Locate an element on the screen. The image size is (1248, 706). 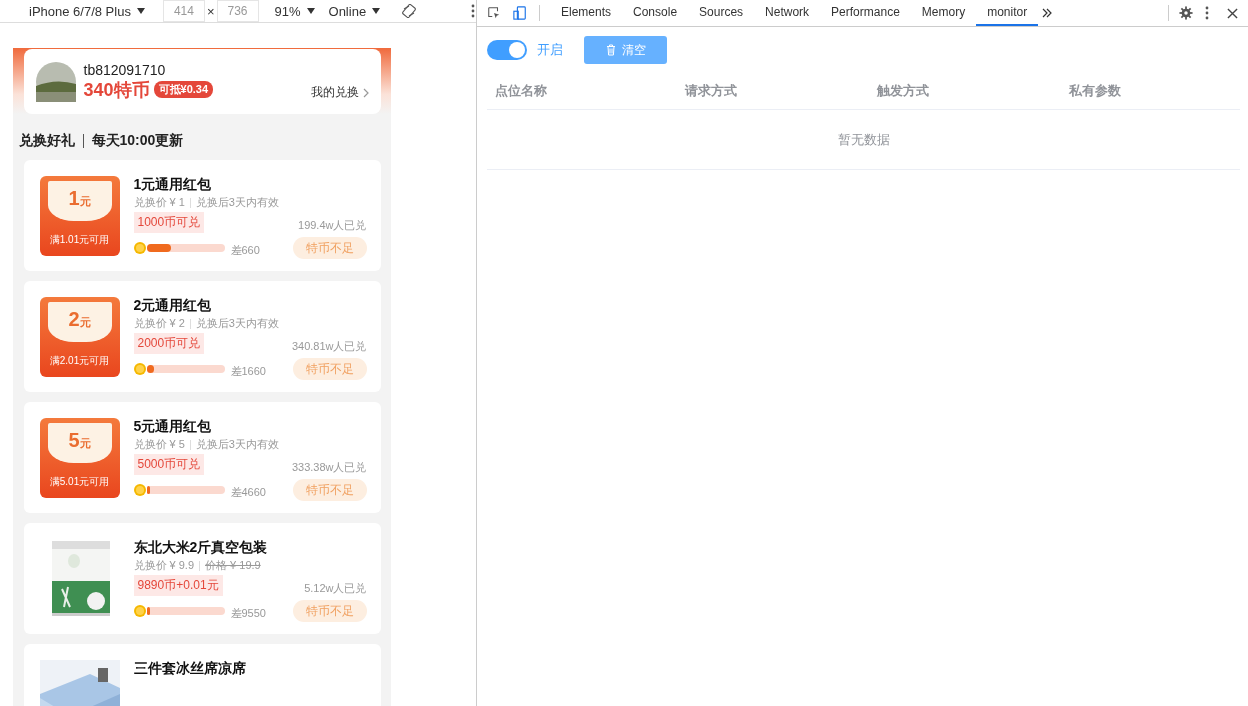
exchange-price: 兑换价 ¥ 2 is located at coordinates (159, 323).